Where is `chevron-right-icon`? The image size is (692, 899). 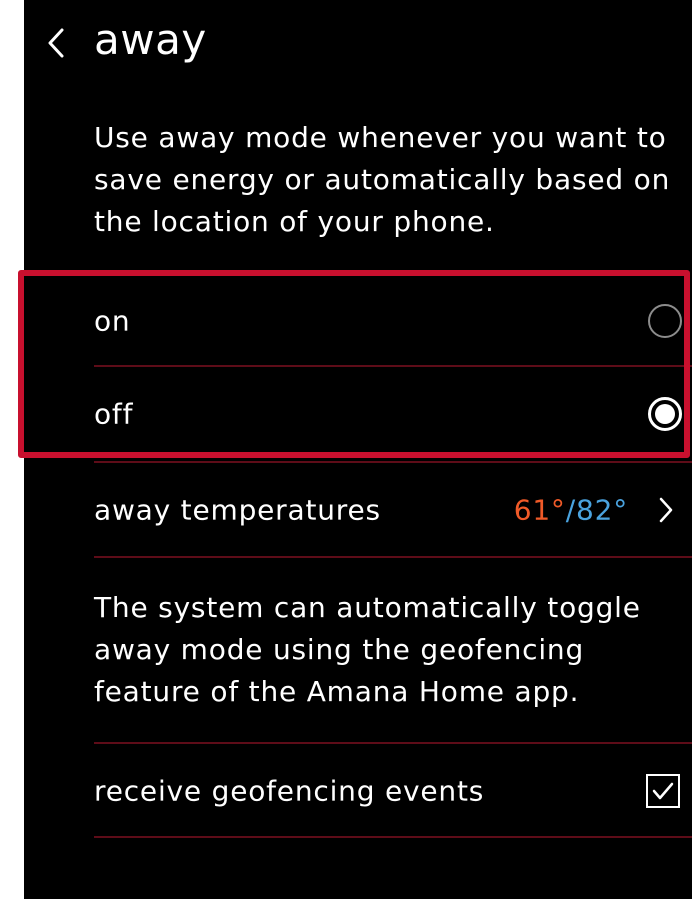 chevron-right-icon is located at coordinates (666, 510).